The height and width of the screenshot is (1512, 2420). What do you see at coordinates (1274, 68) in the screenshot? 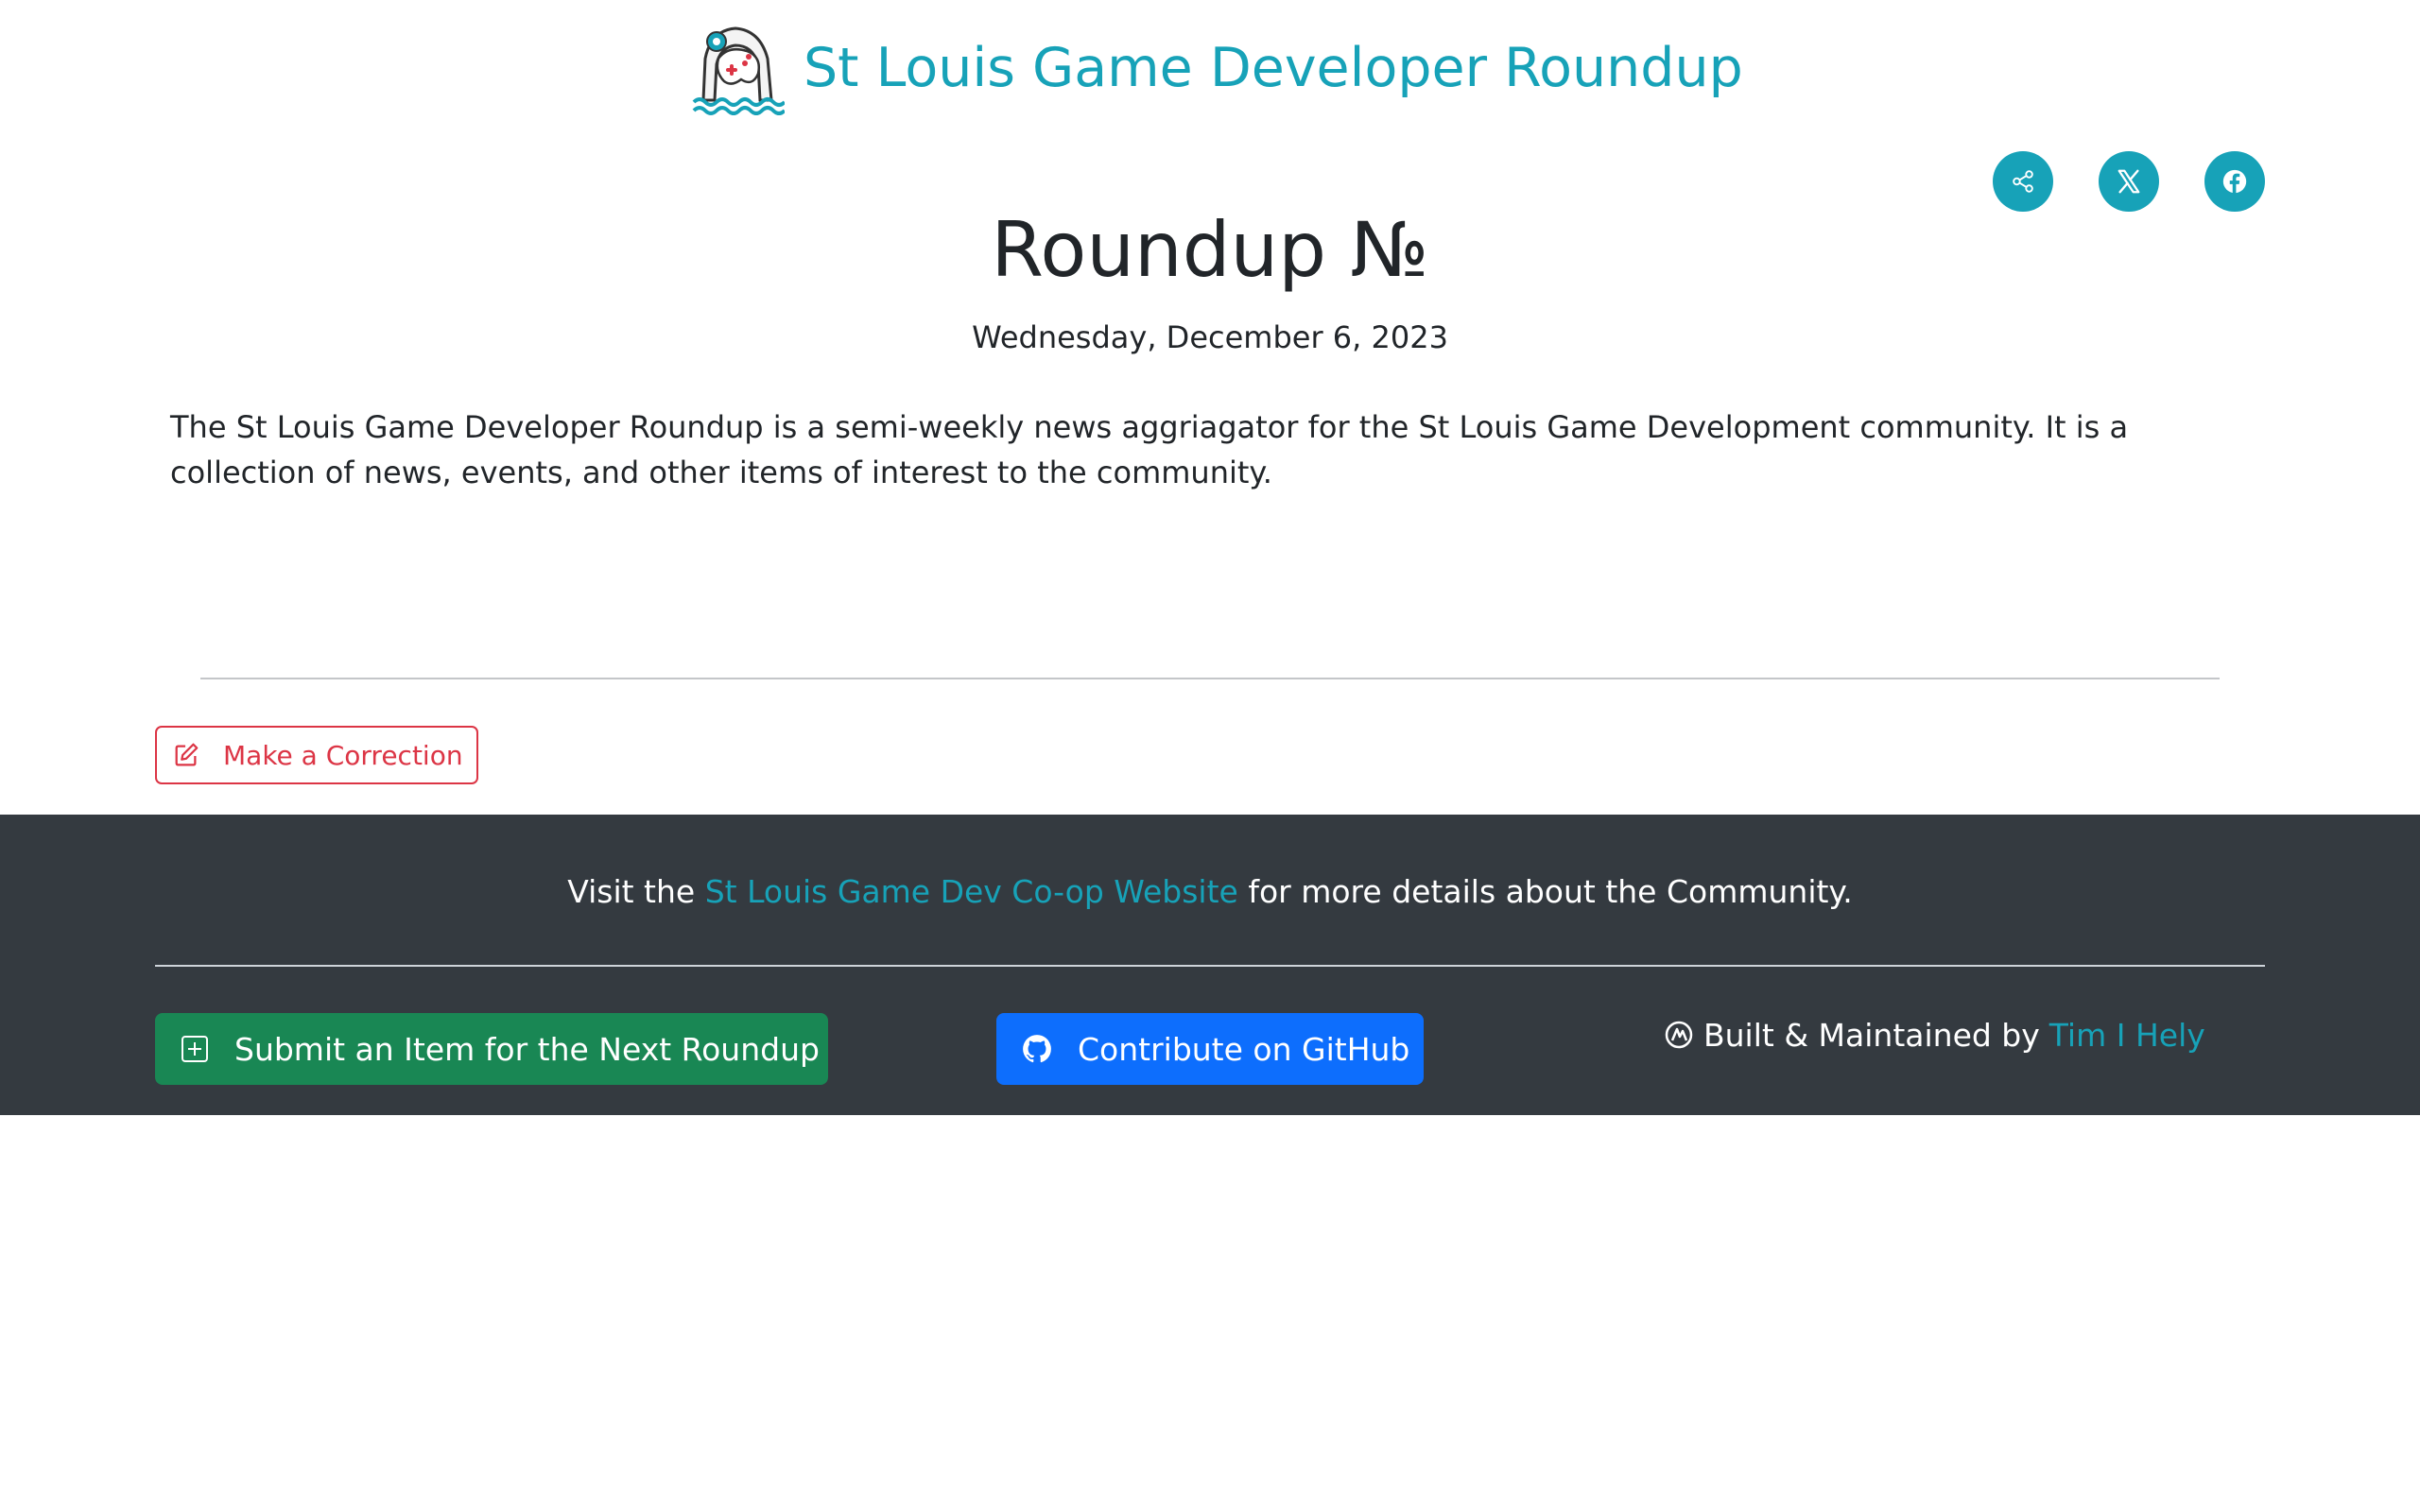
I see `site-title: St Louis Game Developer Roundup` at bounding box center [1274, 68].